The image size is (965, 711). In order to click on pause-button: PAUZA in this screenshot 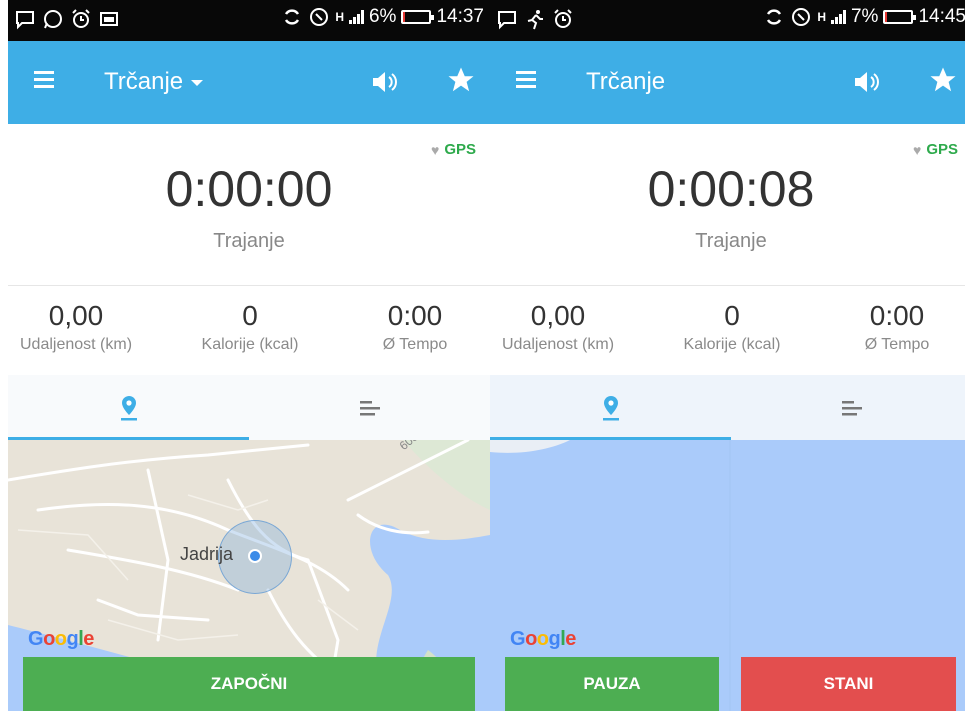, I will do `click(612, 684)`.